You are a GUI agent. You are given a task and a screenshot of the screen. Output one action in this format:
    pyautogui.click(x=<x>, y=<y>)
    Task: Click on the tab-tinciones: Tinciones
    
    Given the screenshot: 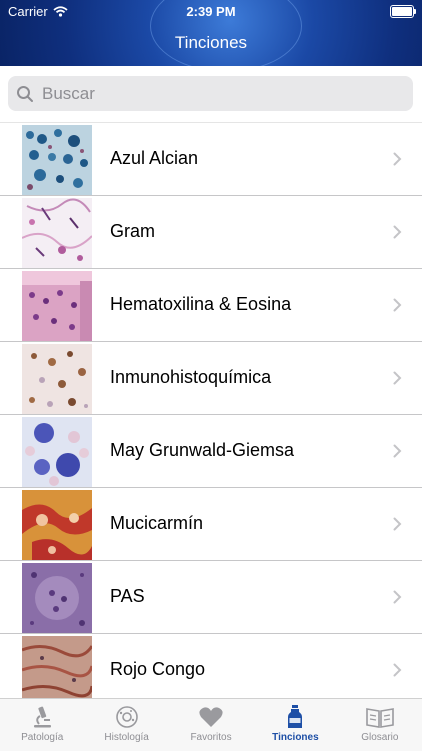 What is the action you would take?
    pyautogui.click(x=295, y=725)
    